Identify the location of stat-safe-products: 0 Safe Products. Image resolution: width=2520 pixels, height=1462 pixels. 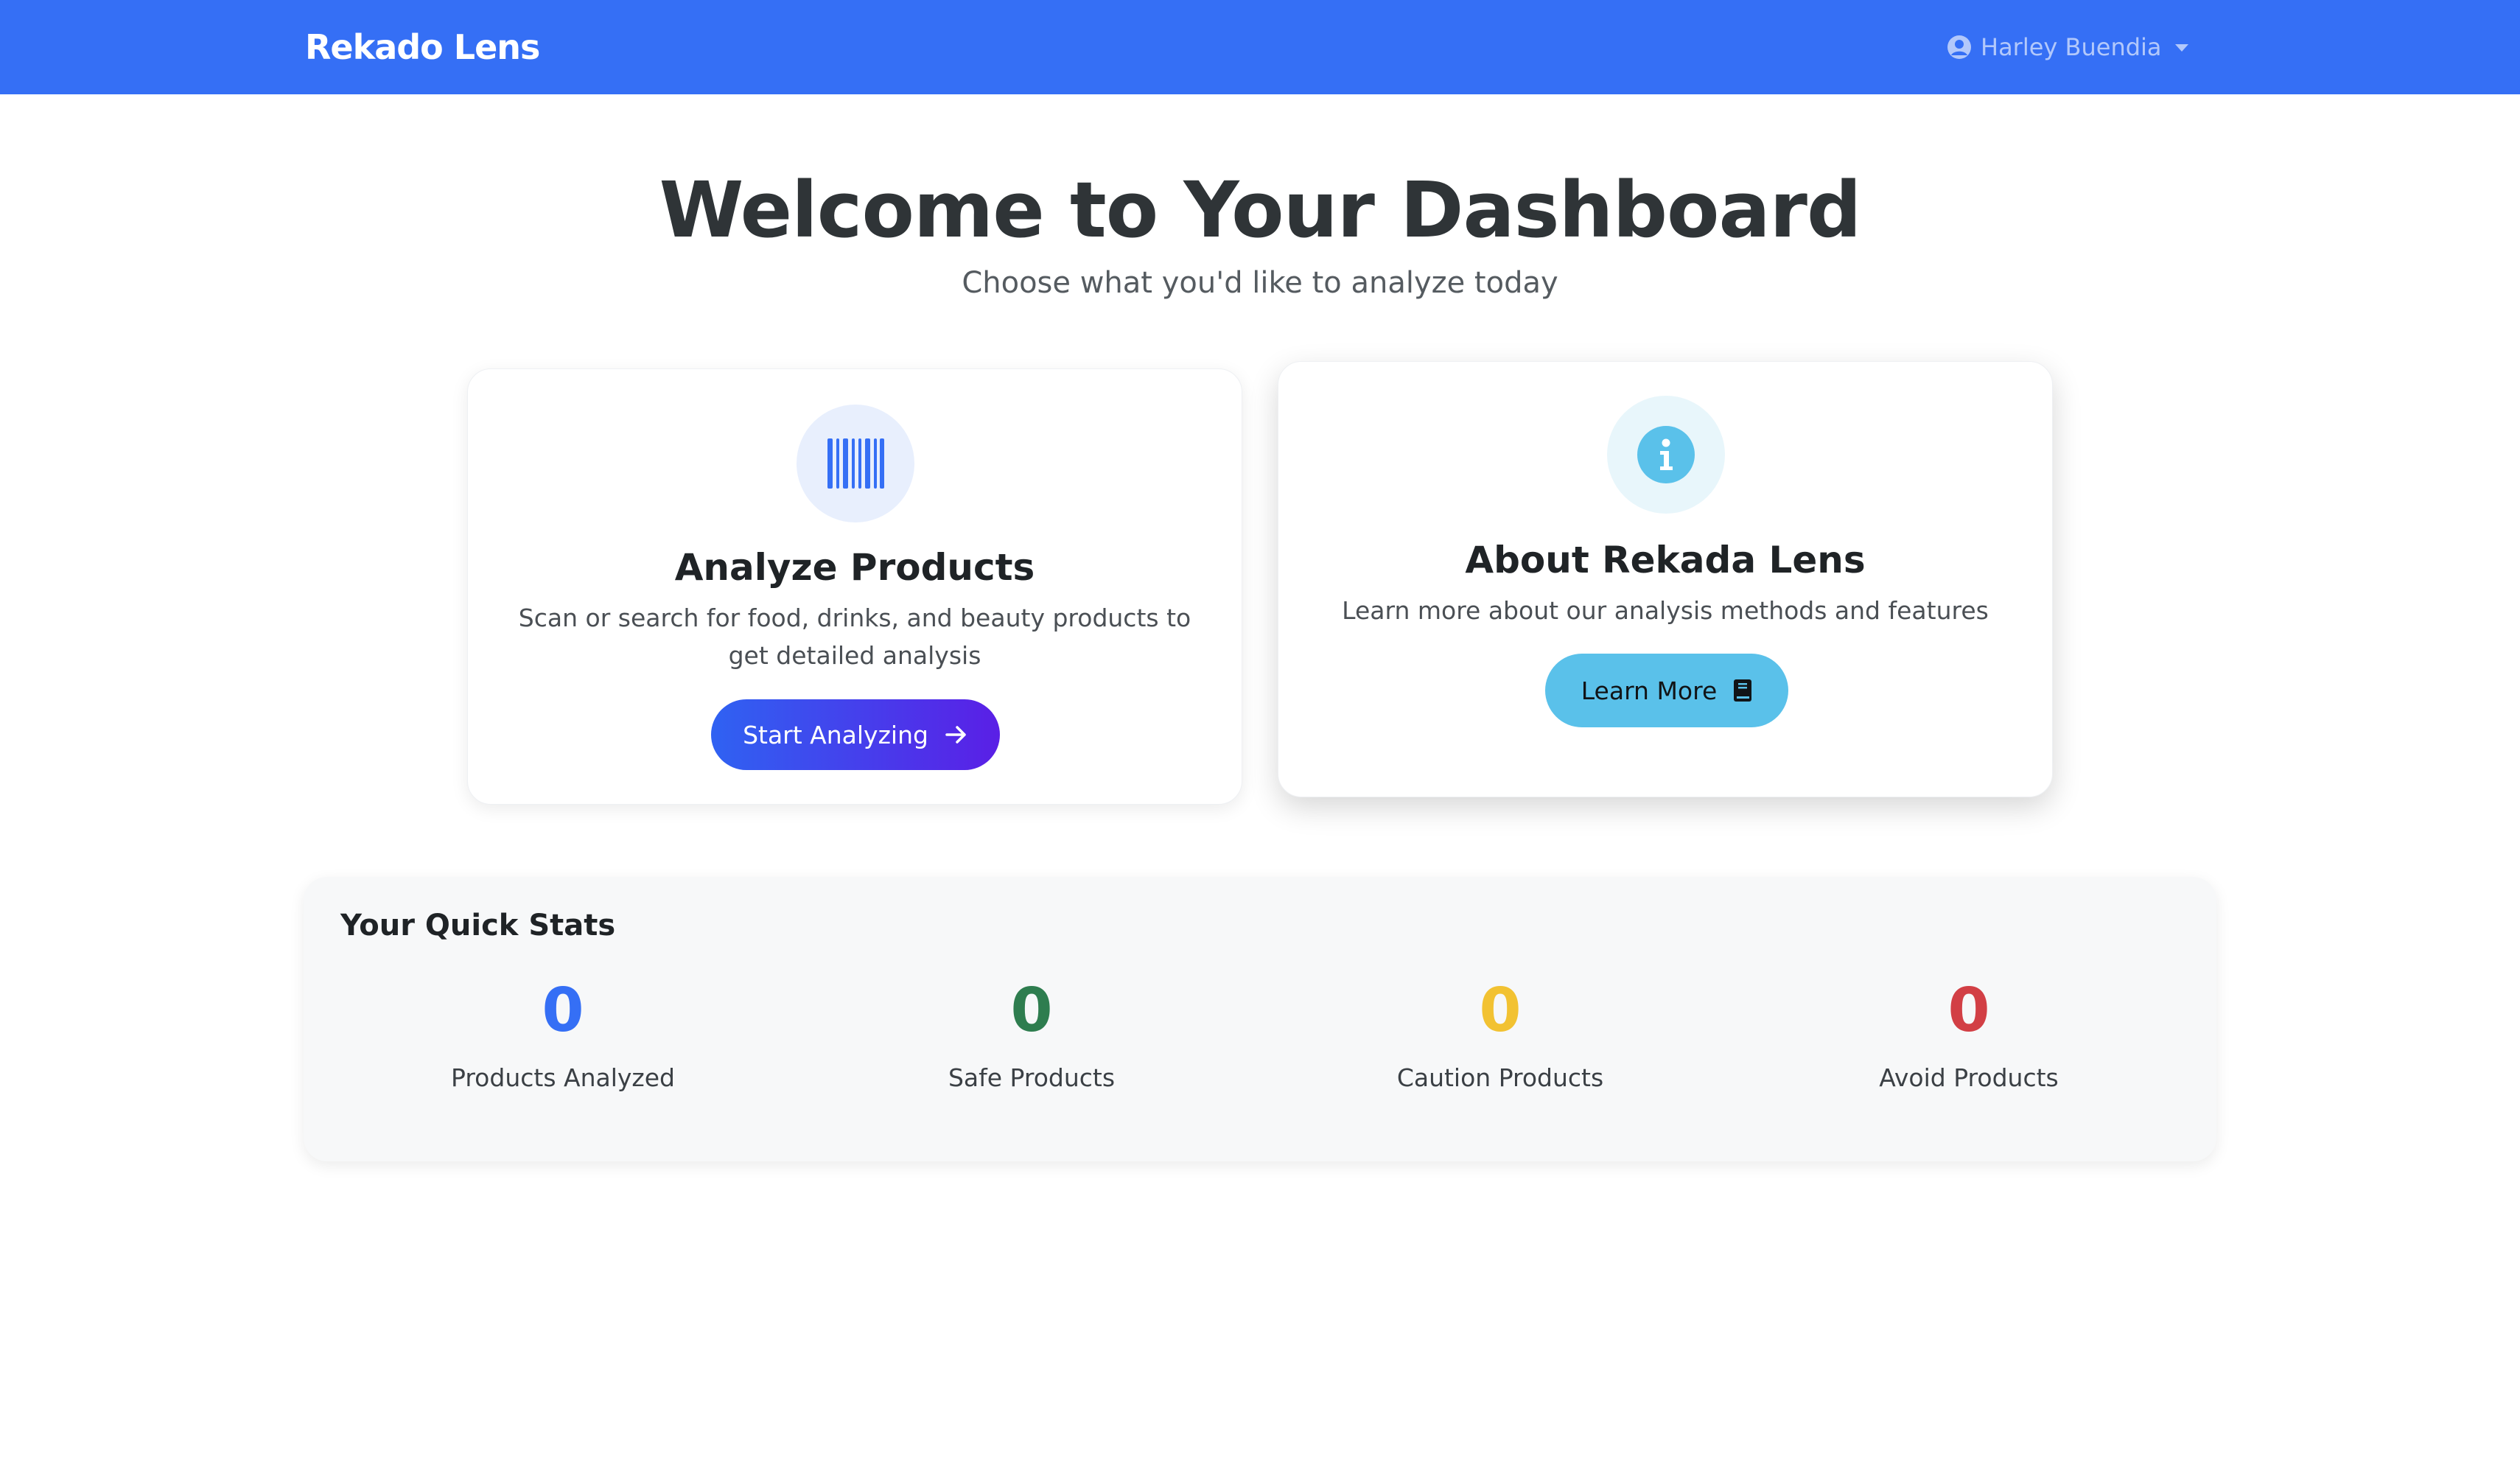
(1031, 1035).